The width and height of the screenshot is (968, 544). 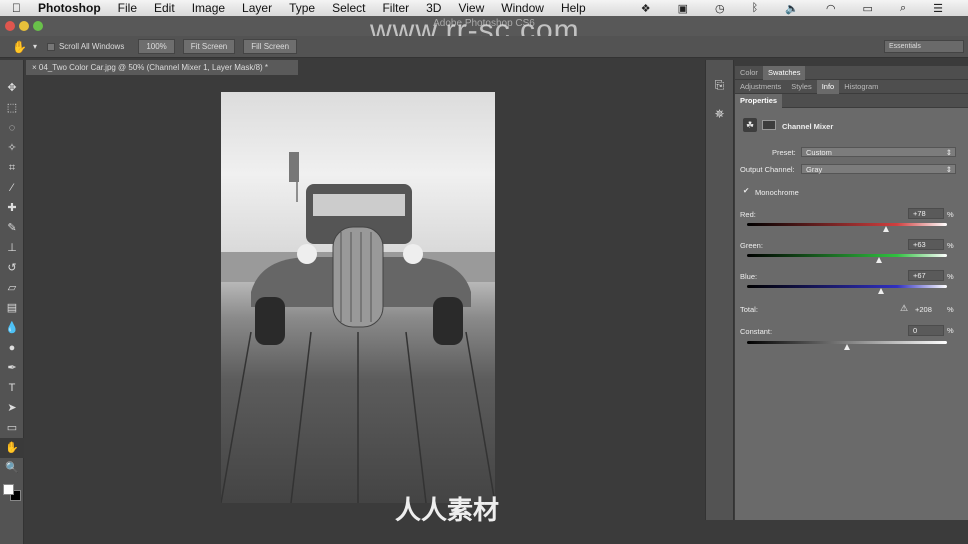 What do you see at coordinates (208, 8) in the screenshot?
I see `menu-image: Image` at bounding box center [208, 8].